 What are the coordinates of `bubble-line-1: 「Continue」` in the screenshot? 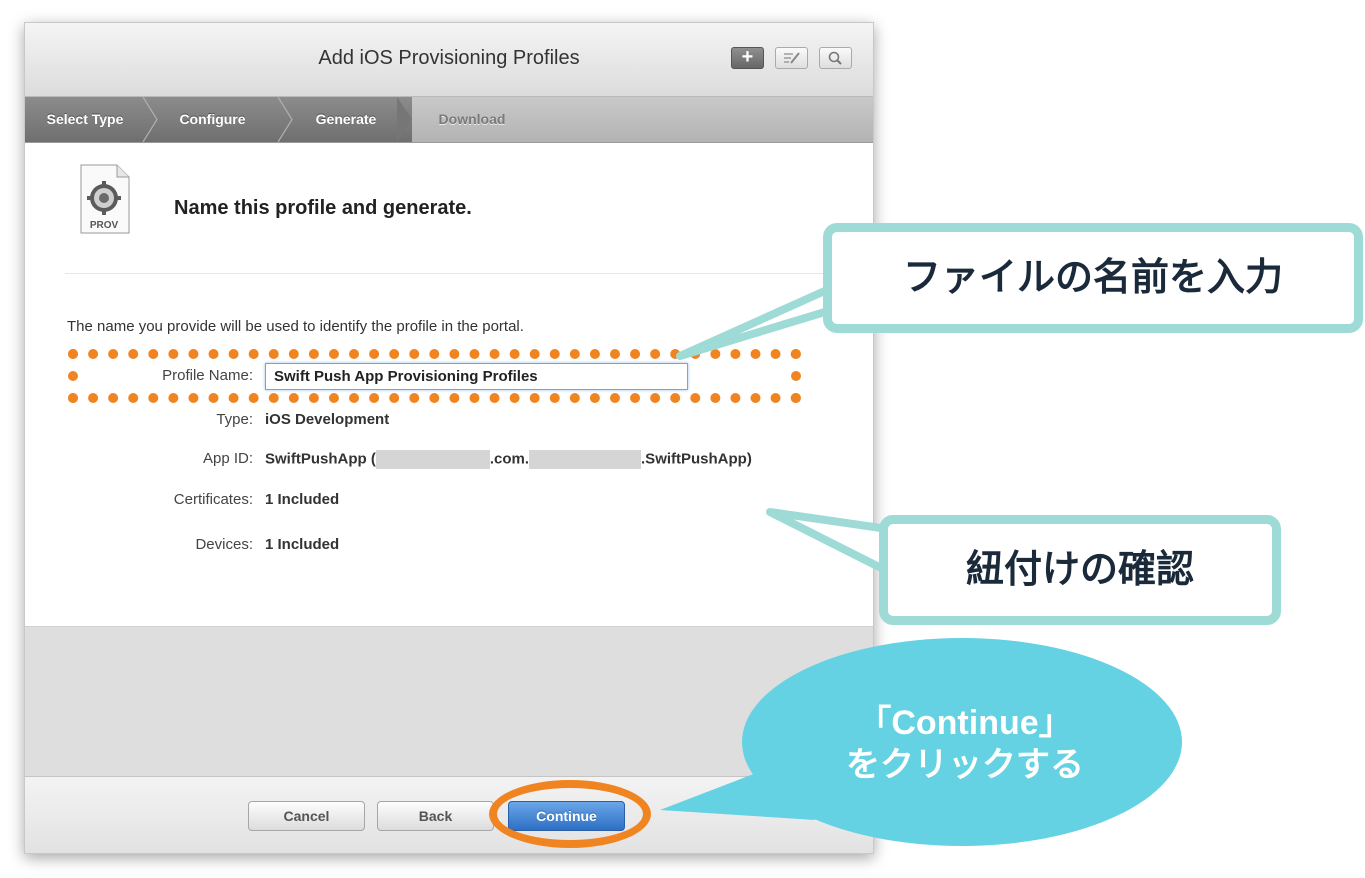 It's located at (965, 723).